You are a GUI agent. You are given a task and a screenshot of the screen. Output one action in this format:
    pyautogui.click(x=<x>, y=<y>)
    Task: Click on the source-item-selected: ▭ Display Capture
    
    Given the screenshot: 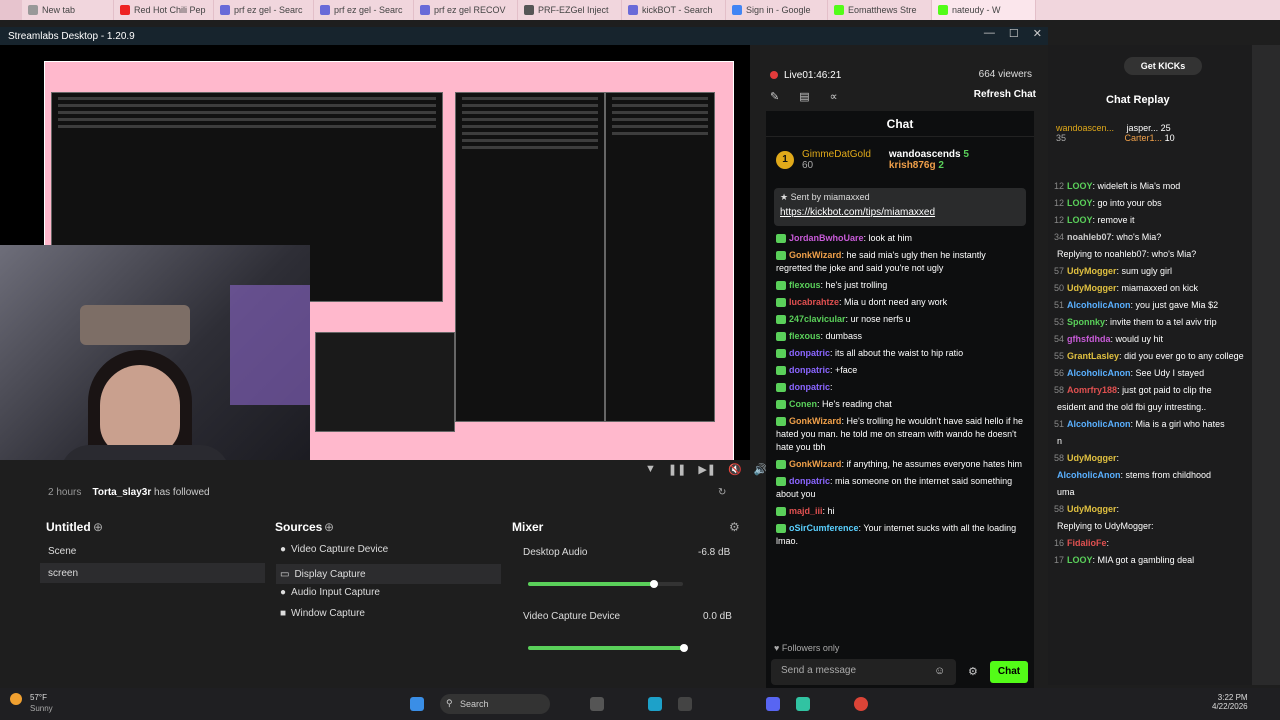 What is the action you would take?
    pyautogui.click(x=388, y=574)
    